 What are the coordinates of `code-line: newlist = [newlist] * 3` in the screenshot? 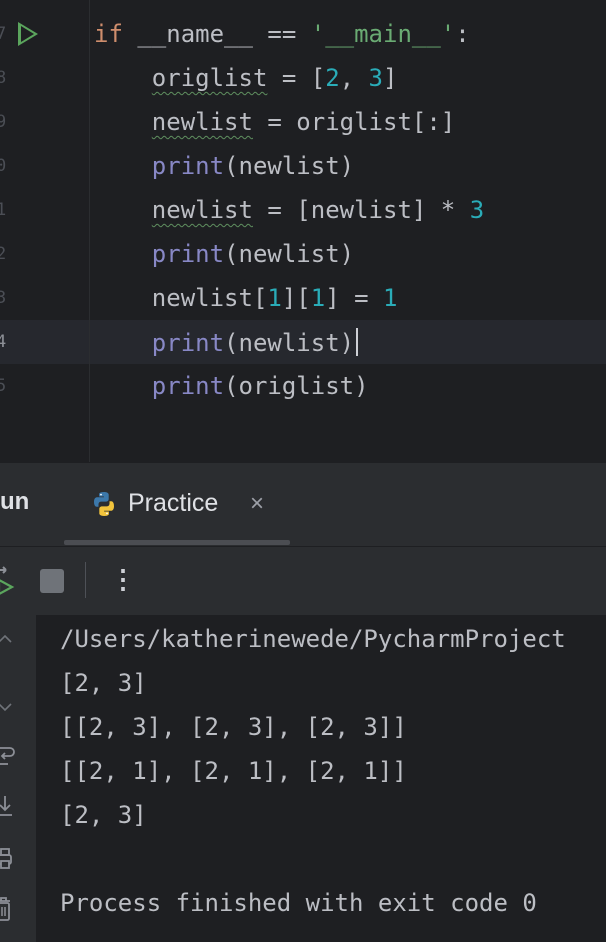 It's located at (289, 210).